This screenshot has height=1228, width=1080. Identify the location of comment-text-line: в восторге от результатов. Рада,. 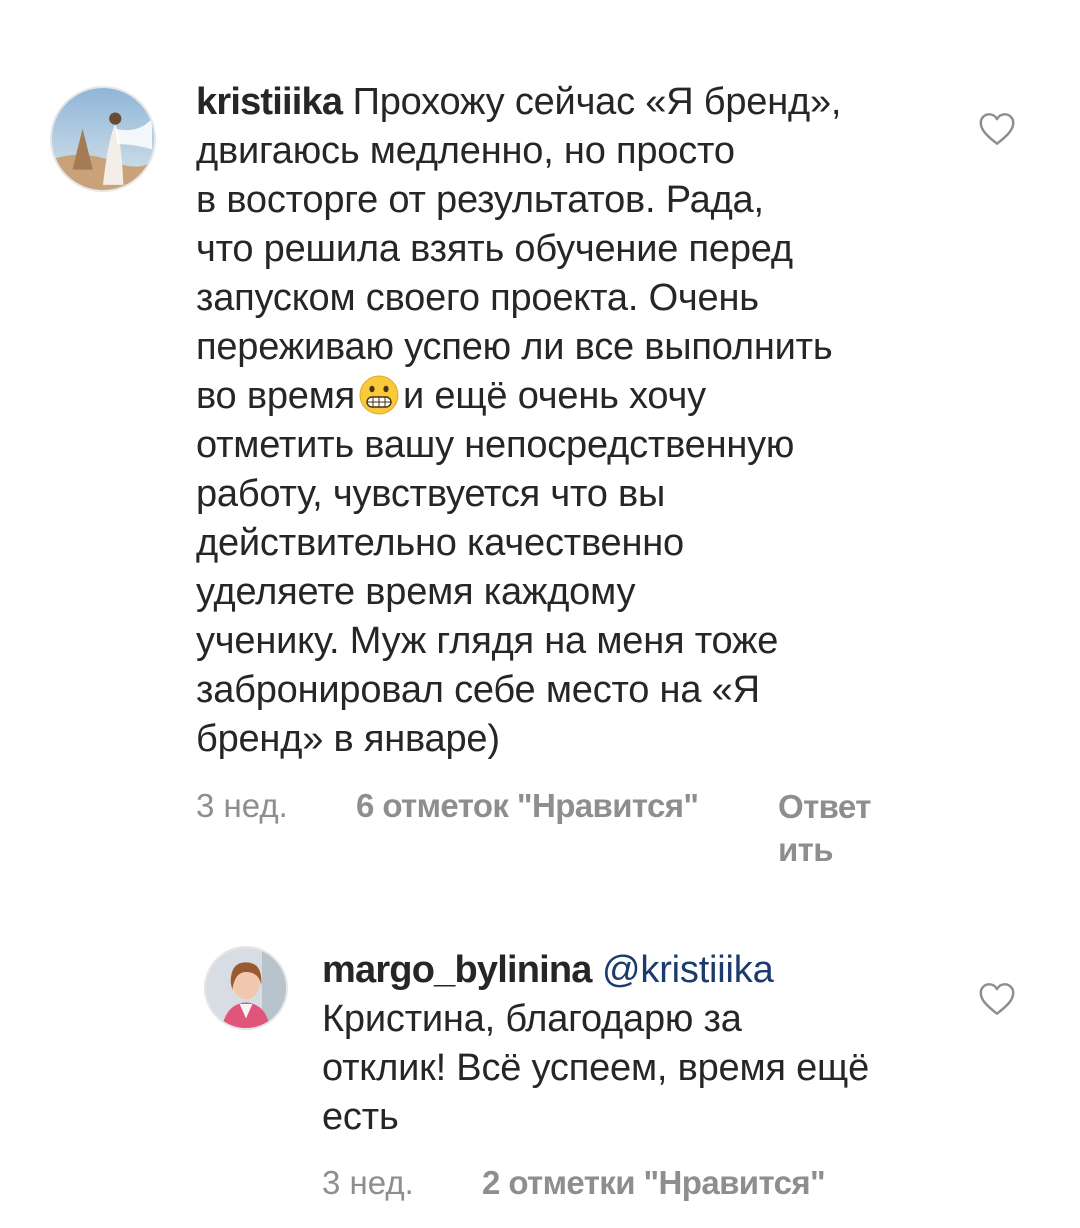
(480, 200).